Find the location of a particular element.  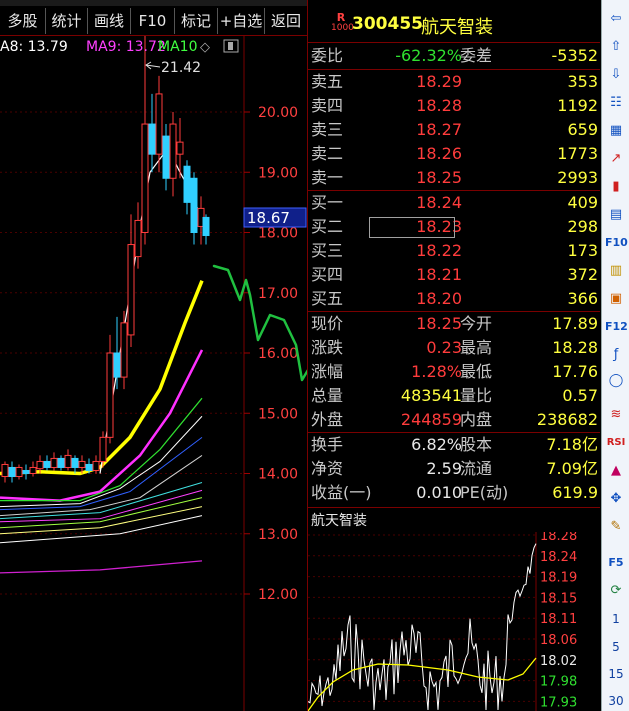

period-15: 15 is located at coordinates (615, 674).